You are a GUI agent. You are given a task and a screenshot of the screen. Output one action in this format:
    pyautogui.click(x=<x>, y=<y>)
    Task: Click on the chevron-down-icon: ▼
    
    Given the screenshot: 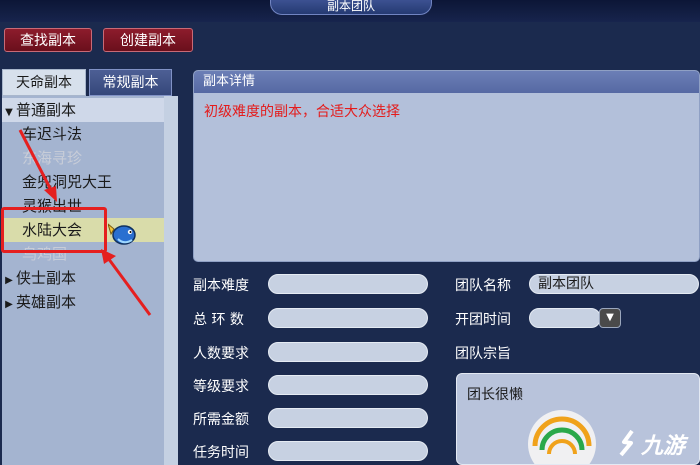 What is the action you would take?
    pyautogui.click(x=610, y=317)
    